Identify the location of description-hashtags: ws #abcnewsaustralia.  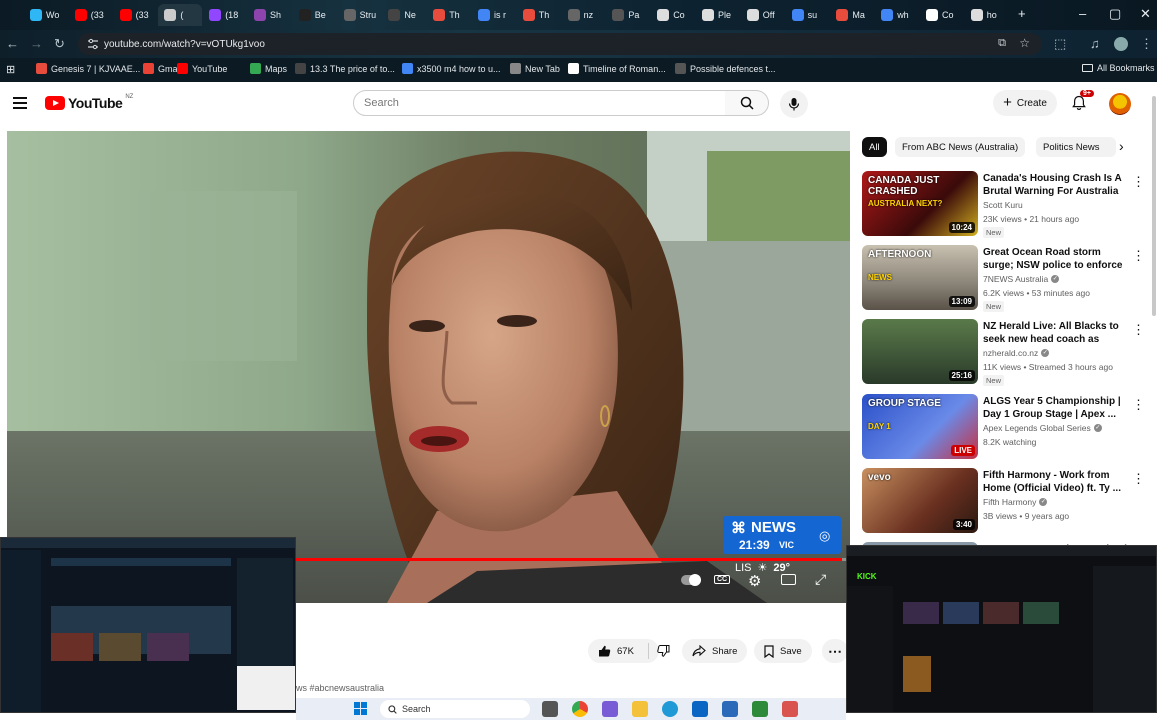
(340, 688).